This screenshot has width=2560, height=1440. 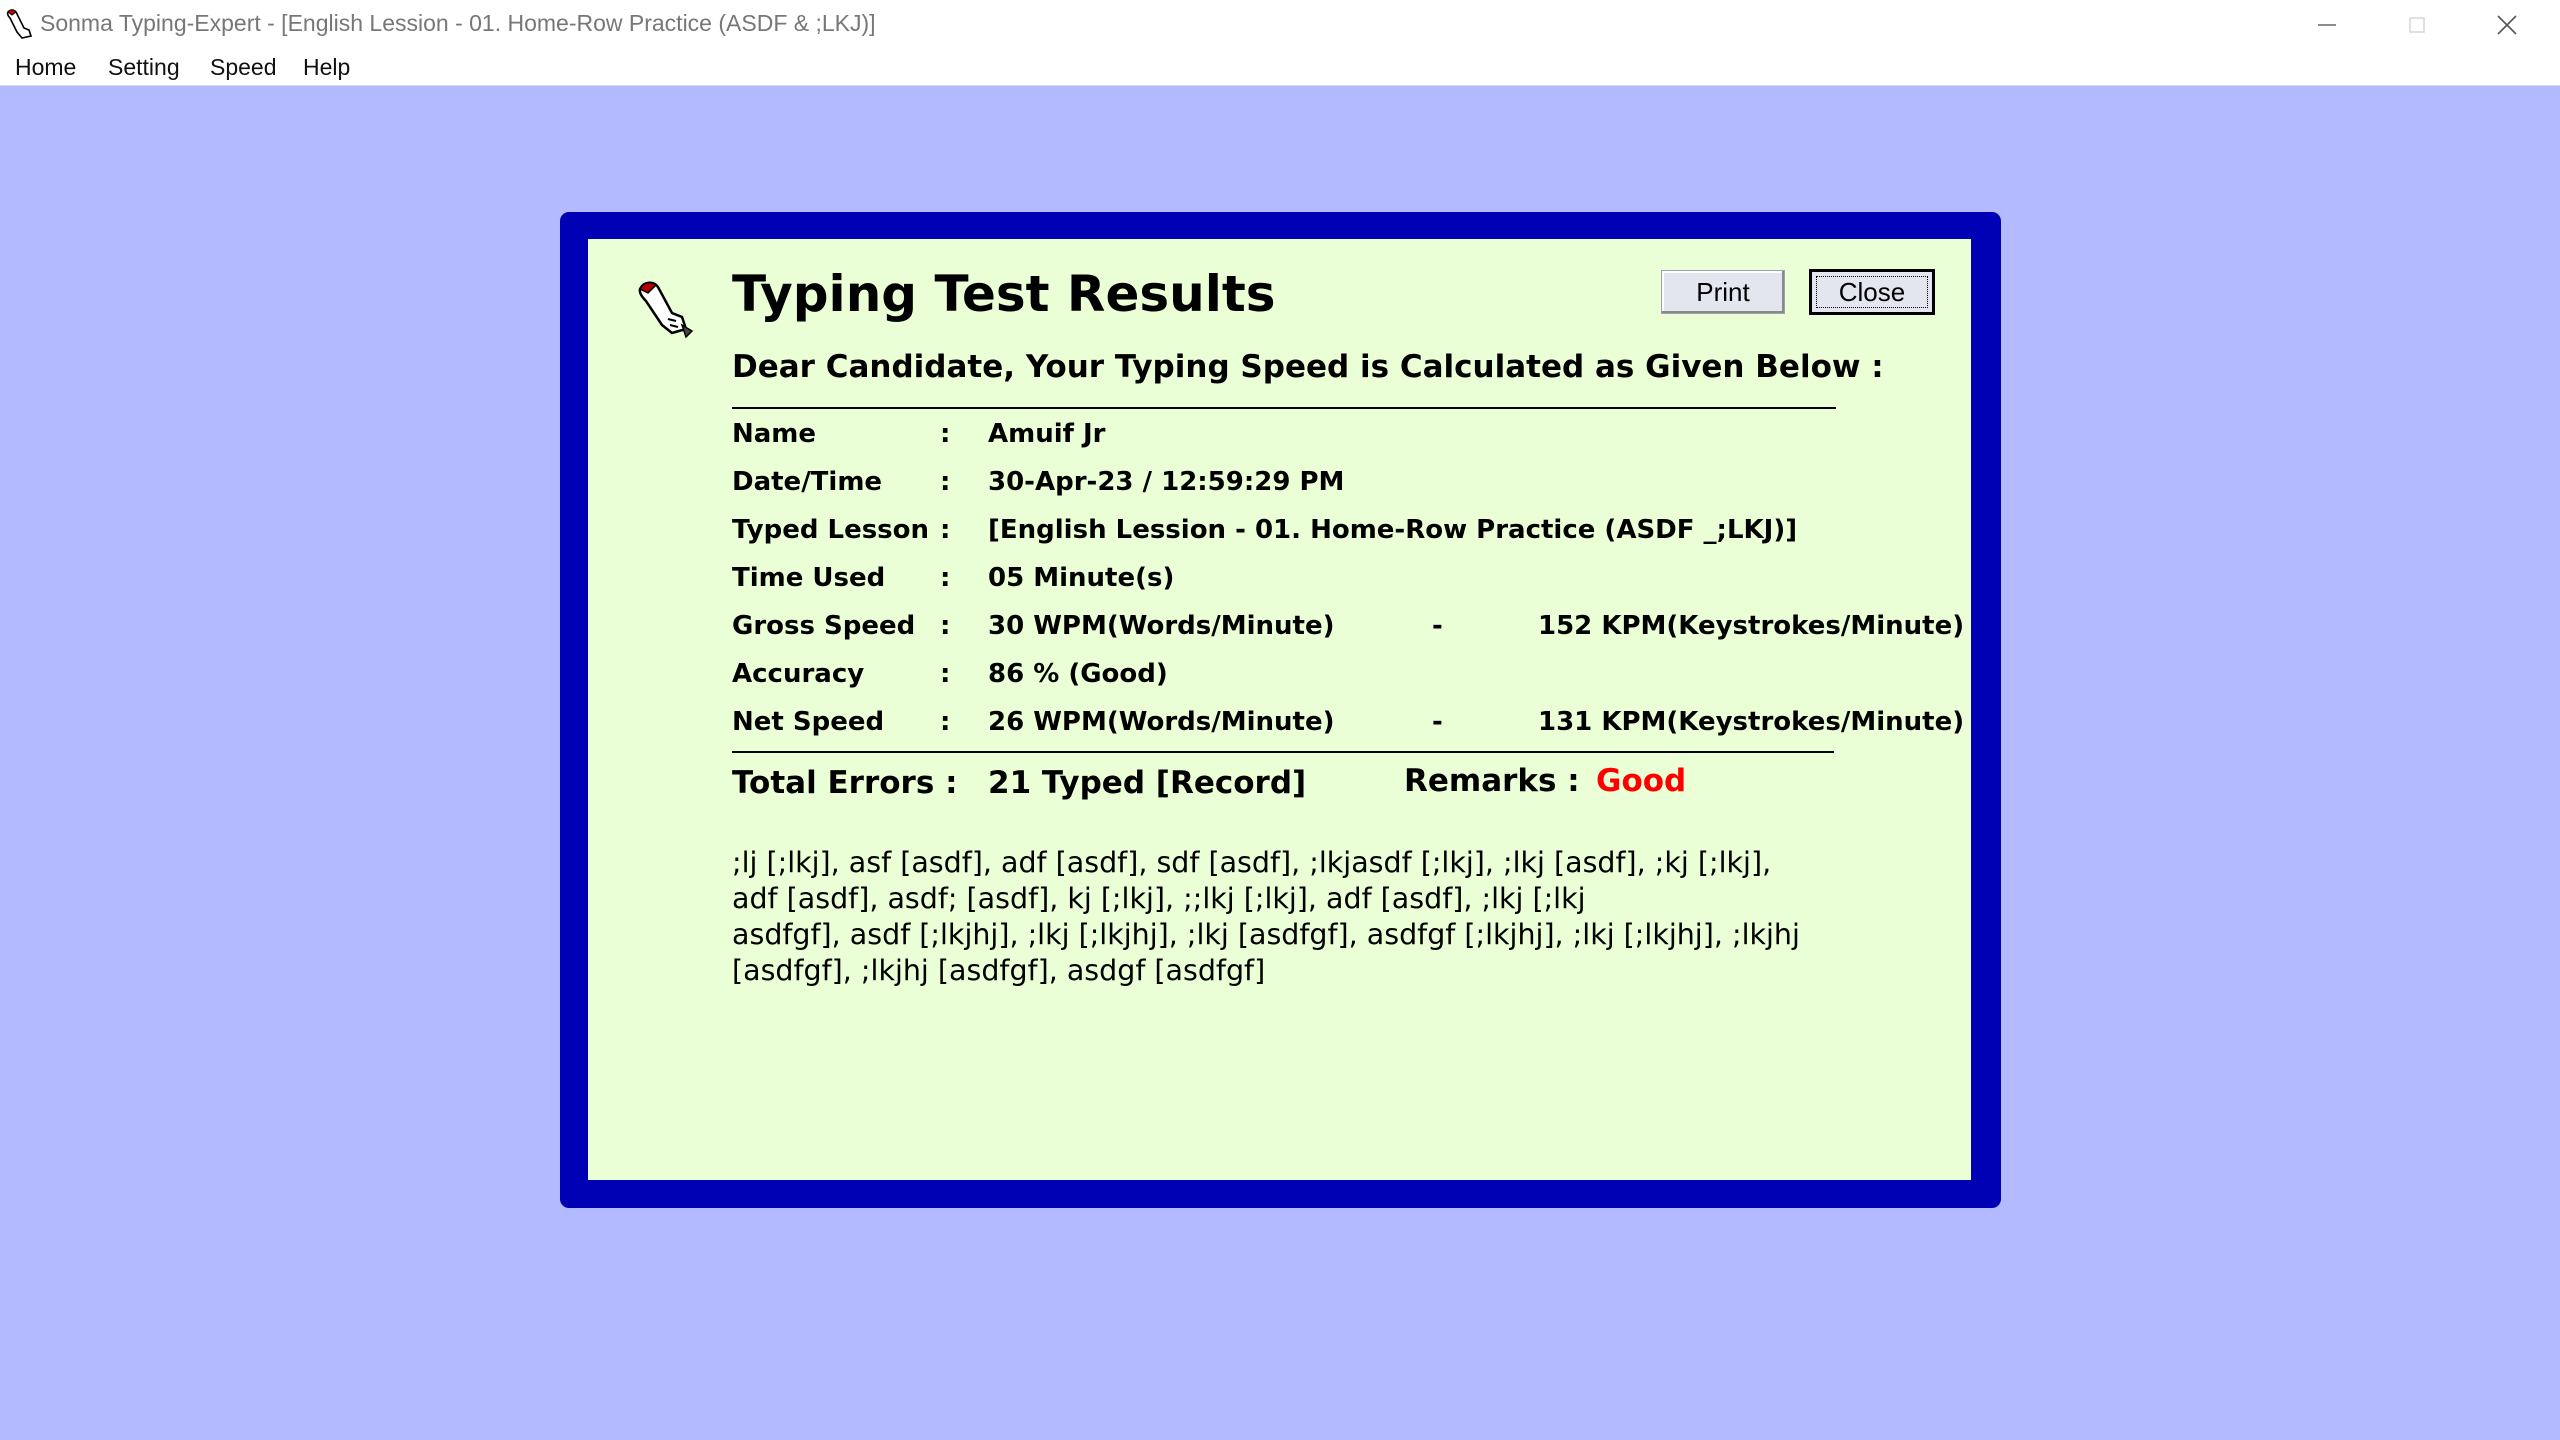 What do you see at coordinates (774, 434) in the screenshot?
I see `row-label: Name` at bounding box center [774, 434].